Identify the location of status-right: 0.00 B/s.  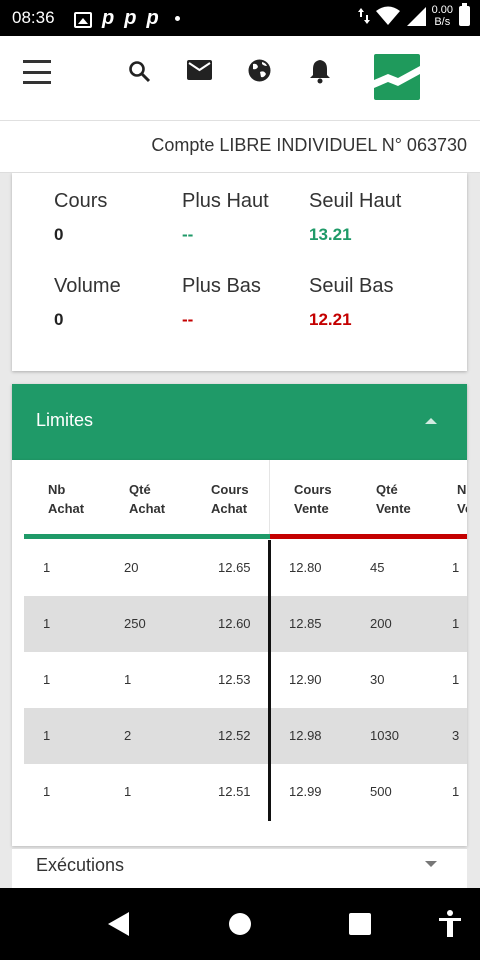
(413, 15).